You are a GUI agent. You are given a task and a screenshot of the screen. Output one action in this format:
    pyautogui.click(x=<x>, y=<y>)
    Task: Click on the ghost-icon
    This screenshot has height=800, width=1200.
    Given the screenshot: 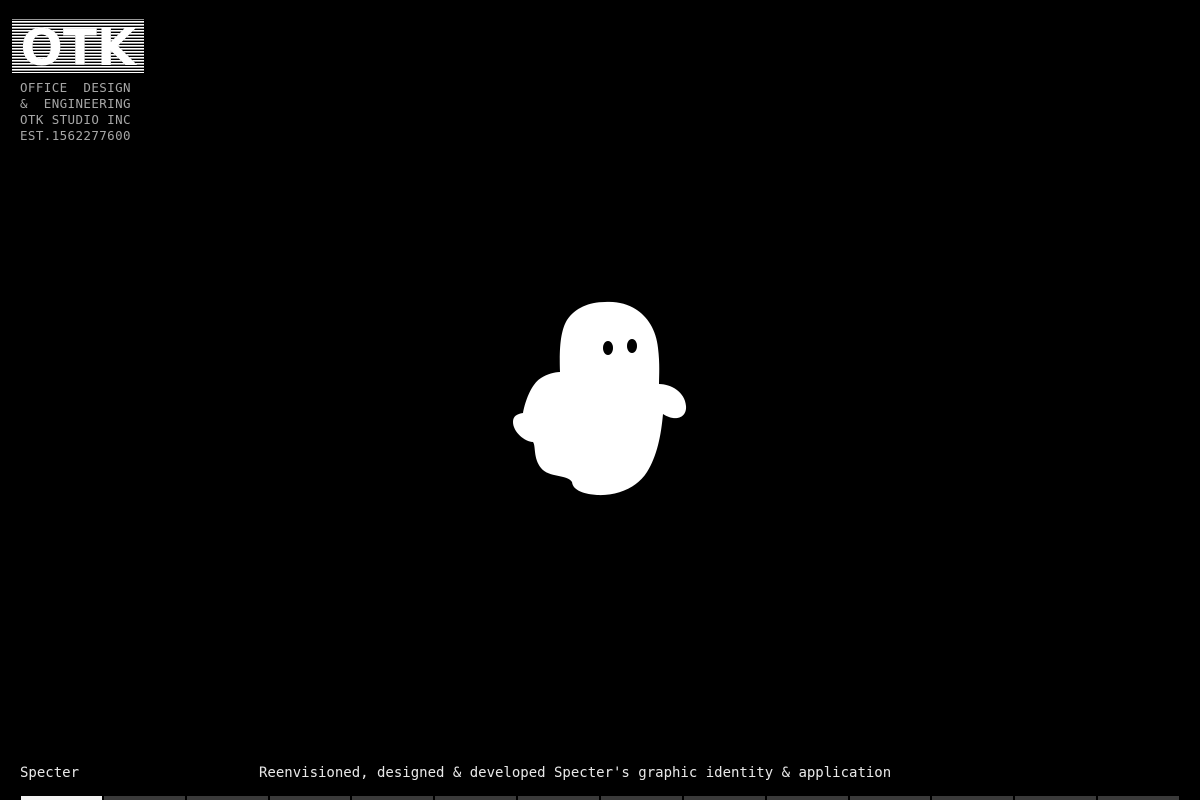 What is the action you would take?
    pyautogui.click(x=600, y=398)
    